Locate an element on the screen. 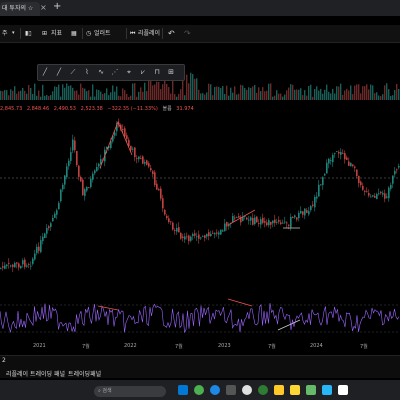 Image resolution: width=400 pixels, height=400 pixels. draw-tool-pen-icon: ╱ is located at coordinates (59, 72).